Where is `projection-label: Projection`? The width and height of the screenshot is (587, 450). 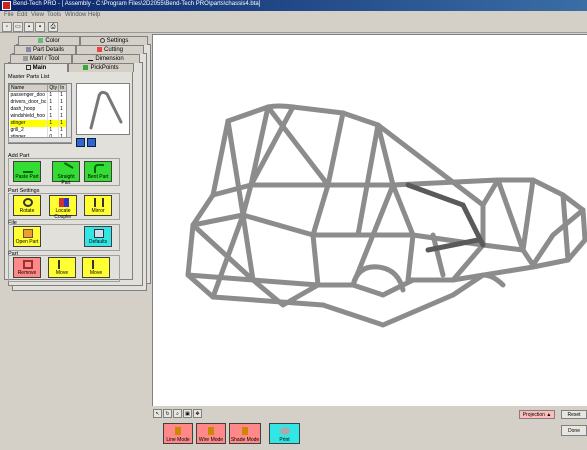 projection-label: Projection is located at coordinates (533, 415).